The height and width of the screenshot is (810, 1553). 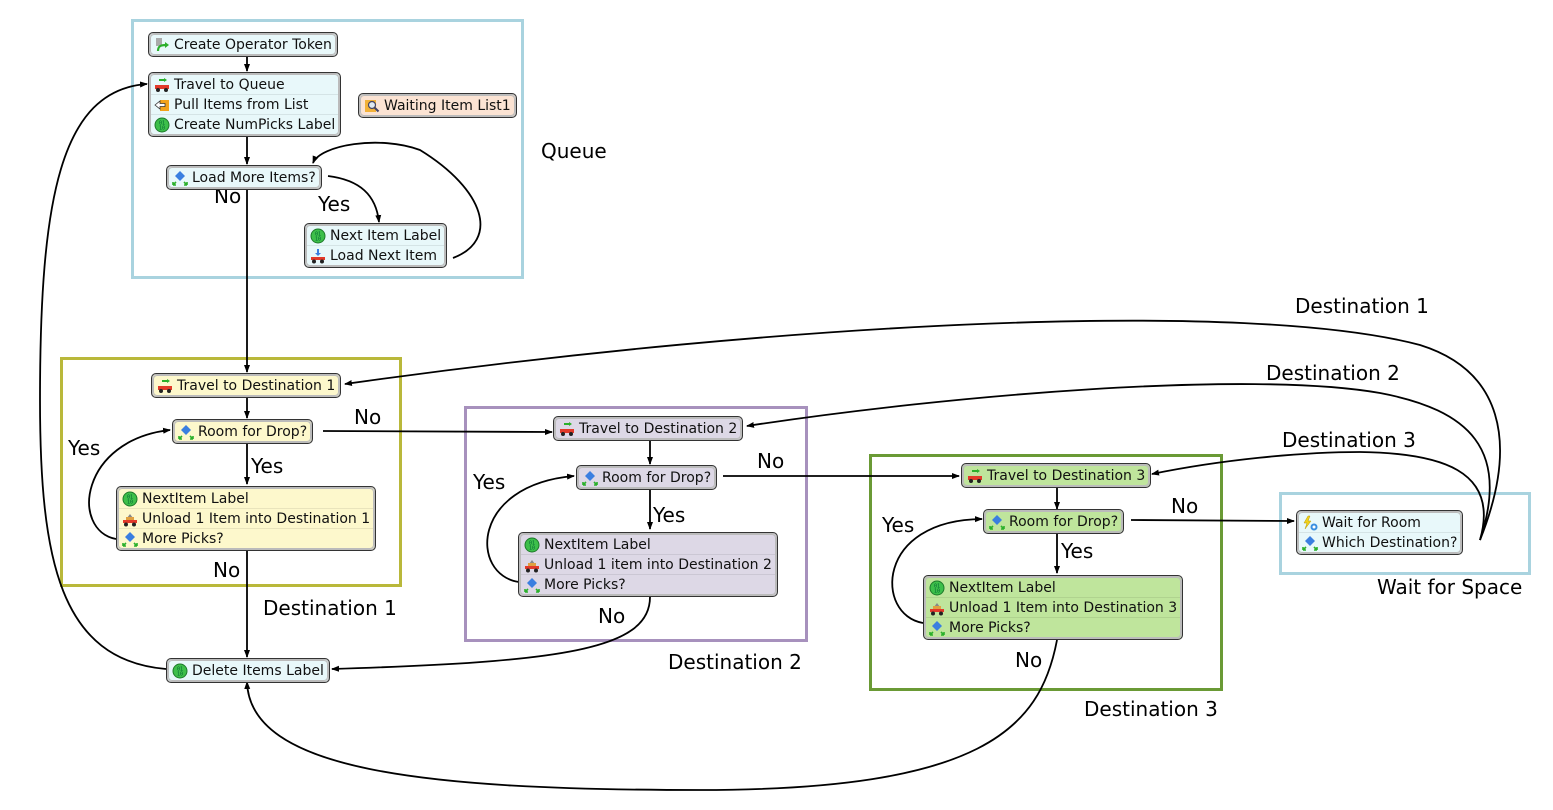 What do you see at coordinates (229, 84) in the screenshot?
I see `activity-label: Travel to Queue` at bounding box center [229, 84].